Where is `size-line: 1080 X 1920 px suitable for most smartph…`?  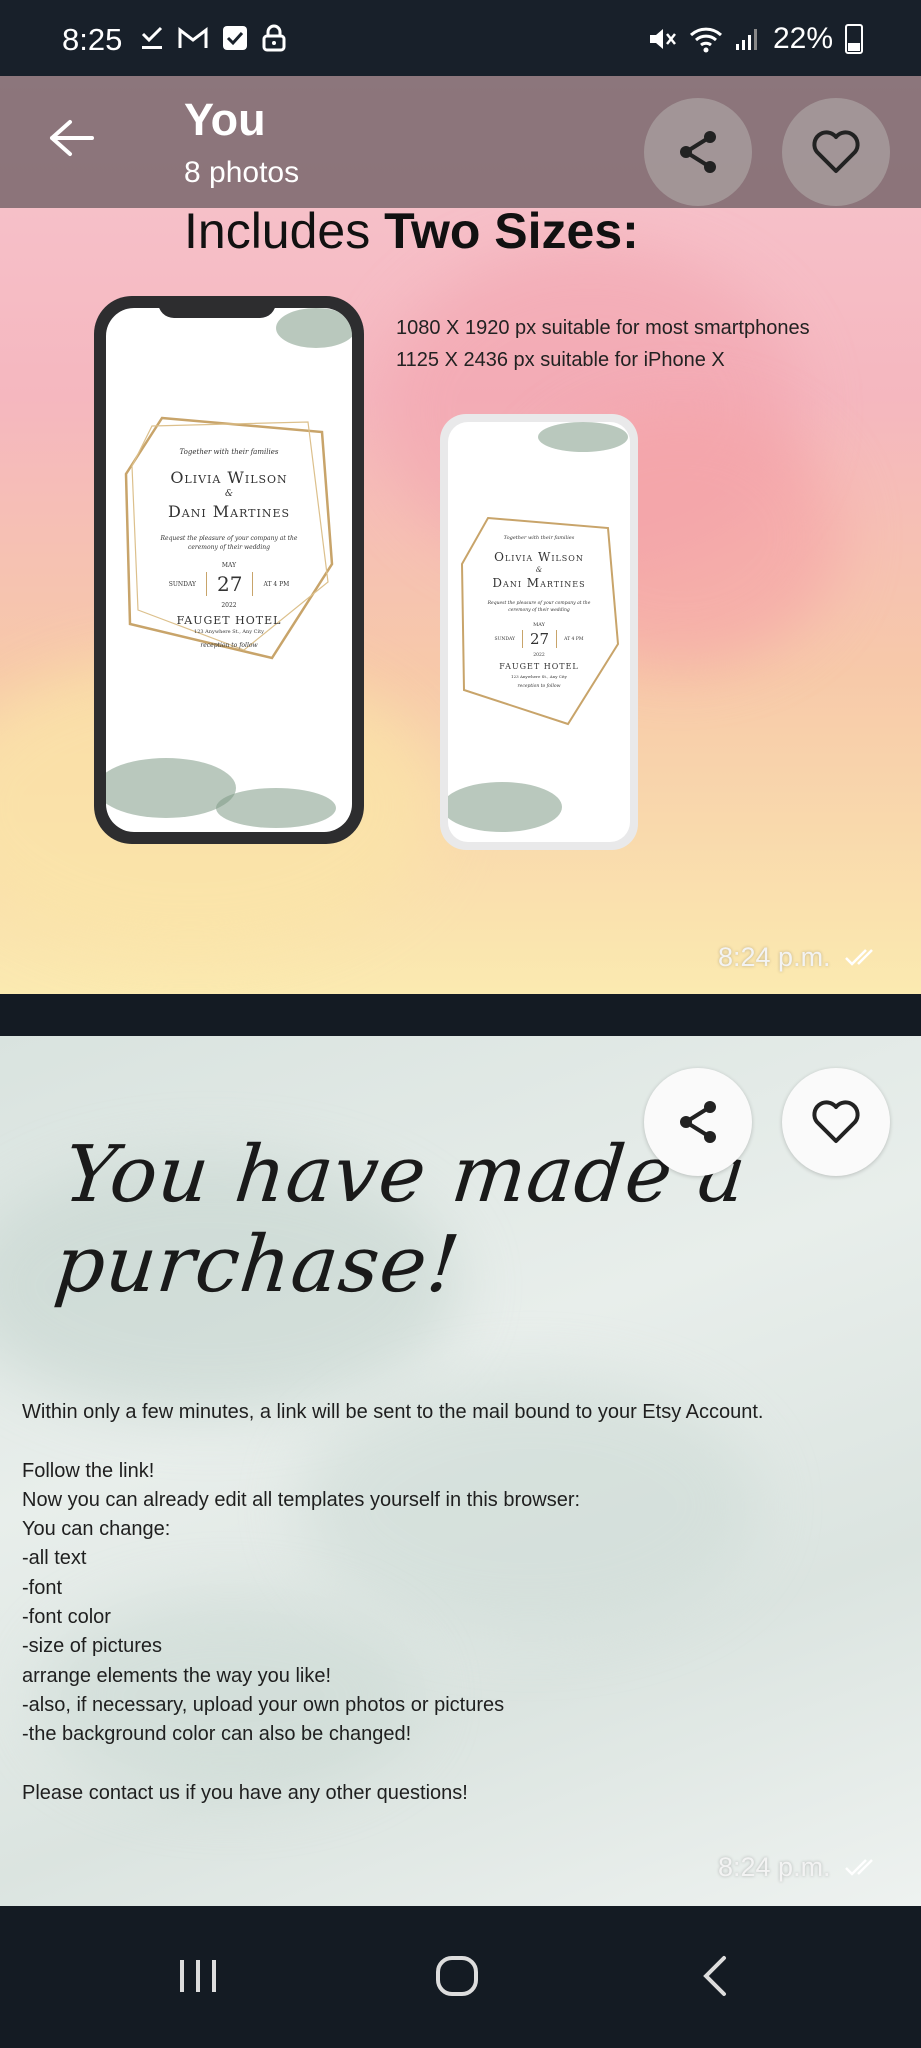
size-line: 1080 X 1920 px suitable for most smartph… is located at coordinates (603, 328).